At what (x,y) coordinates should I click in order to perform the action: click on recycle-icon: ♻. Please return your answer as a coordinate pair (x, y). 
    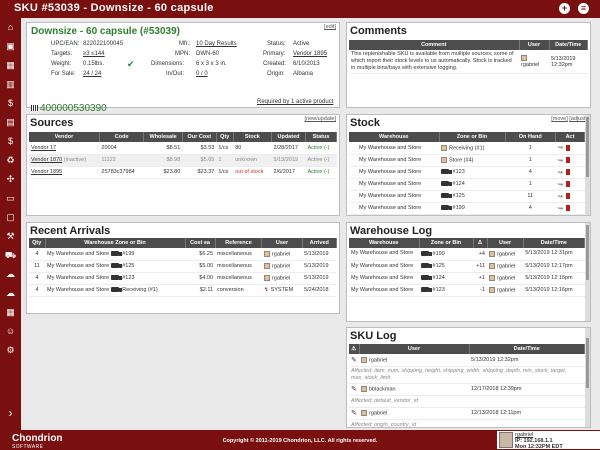
    Looking at the image, I should click on (10, 160).